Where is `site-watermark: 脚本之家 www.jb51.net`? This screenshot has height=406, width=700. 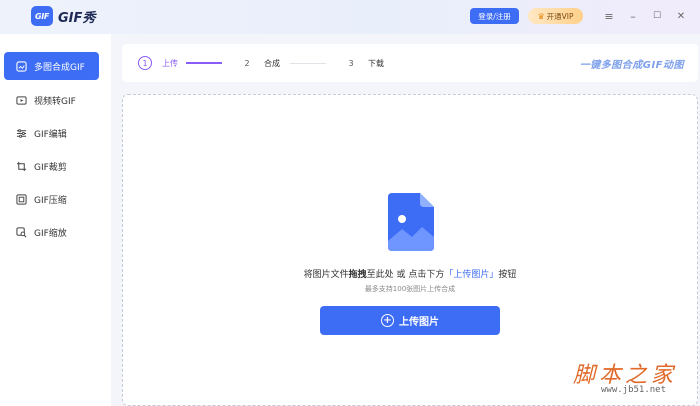 site-watermark: 脚本之家 www.jb51.net is located at coordinates (632, 379).